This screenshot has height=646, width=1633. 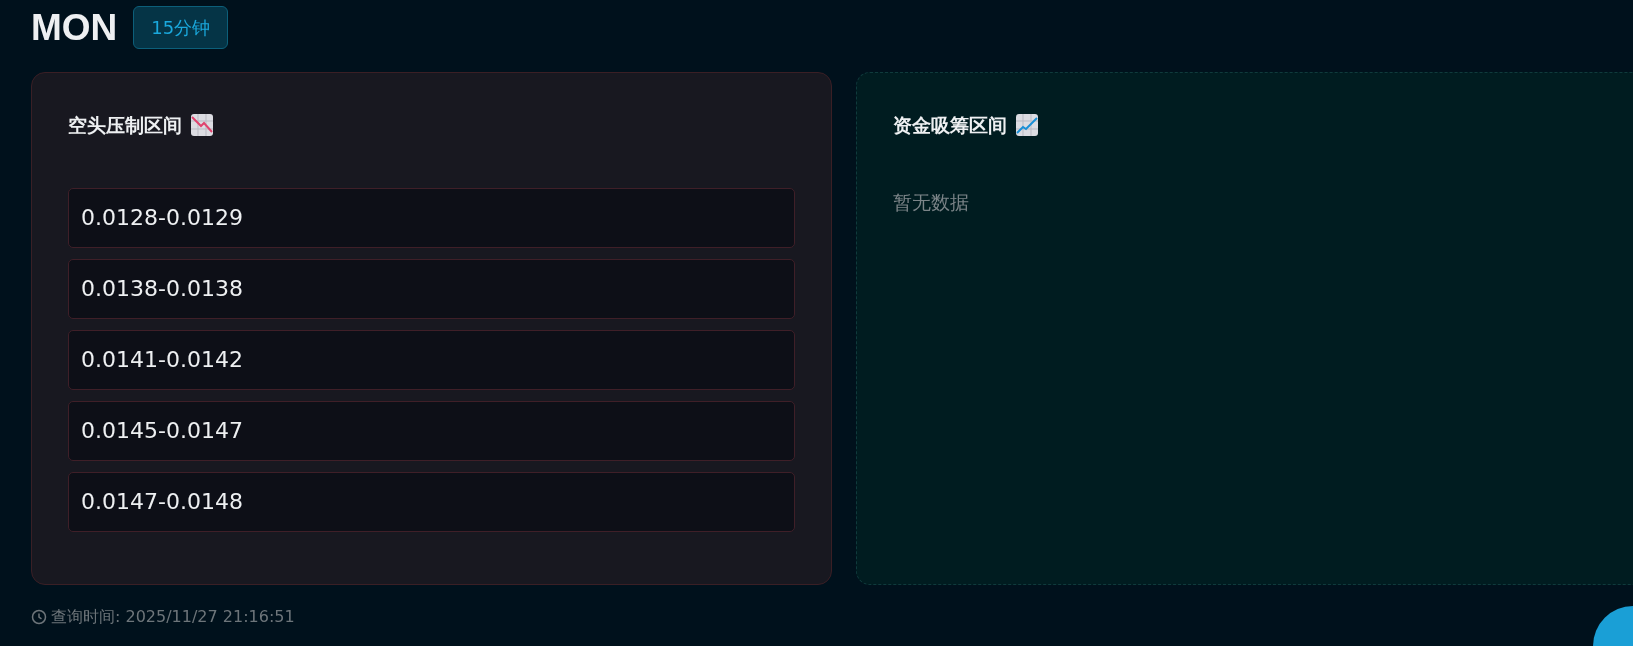 I want to click on chart-decreasing-icon, so click(x=202, y=125).